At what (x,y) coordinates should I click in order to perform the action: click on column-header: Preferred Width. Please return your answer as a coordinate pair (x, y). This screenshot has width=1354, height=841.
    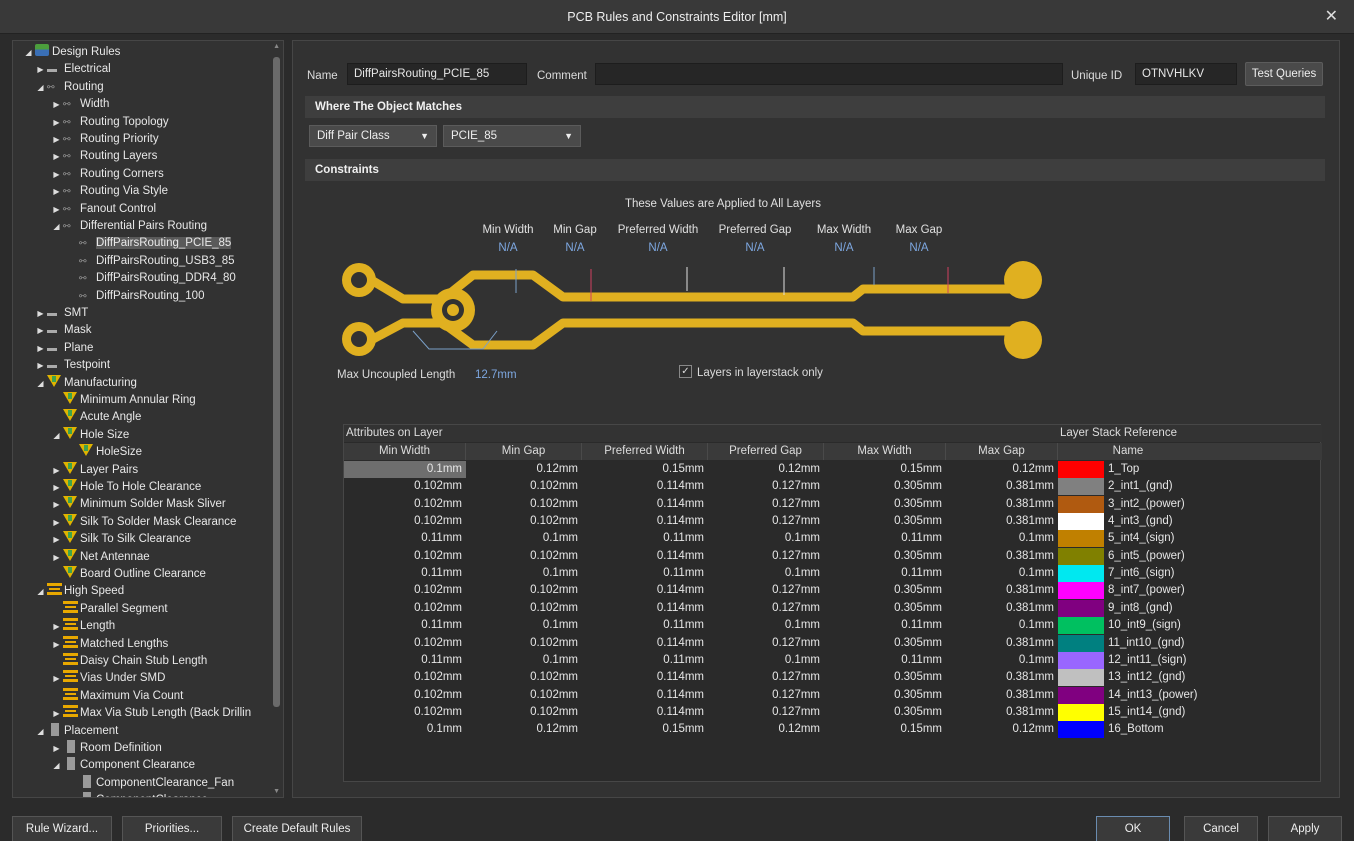
    Looking at the image, I should click on (645, 451).